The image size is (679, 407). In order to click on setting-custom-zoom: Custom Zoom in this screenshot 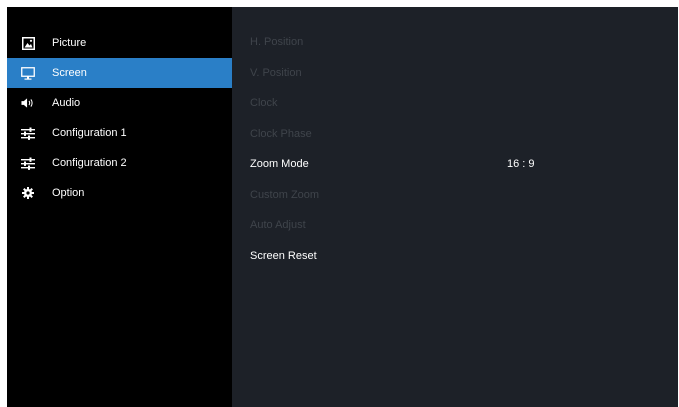, I will do `click(455, 195)`.